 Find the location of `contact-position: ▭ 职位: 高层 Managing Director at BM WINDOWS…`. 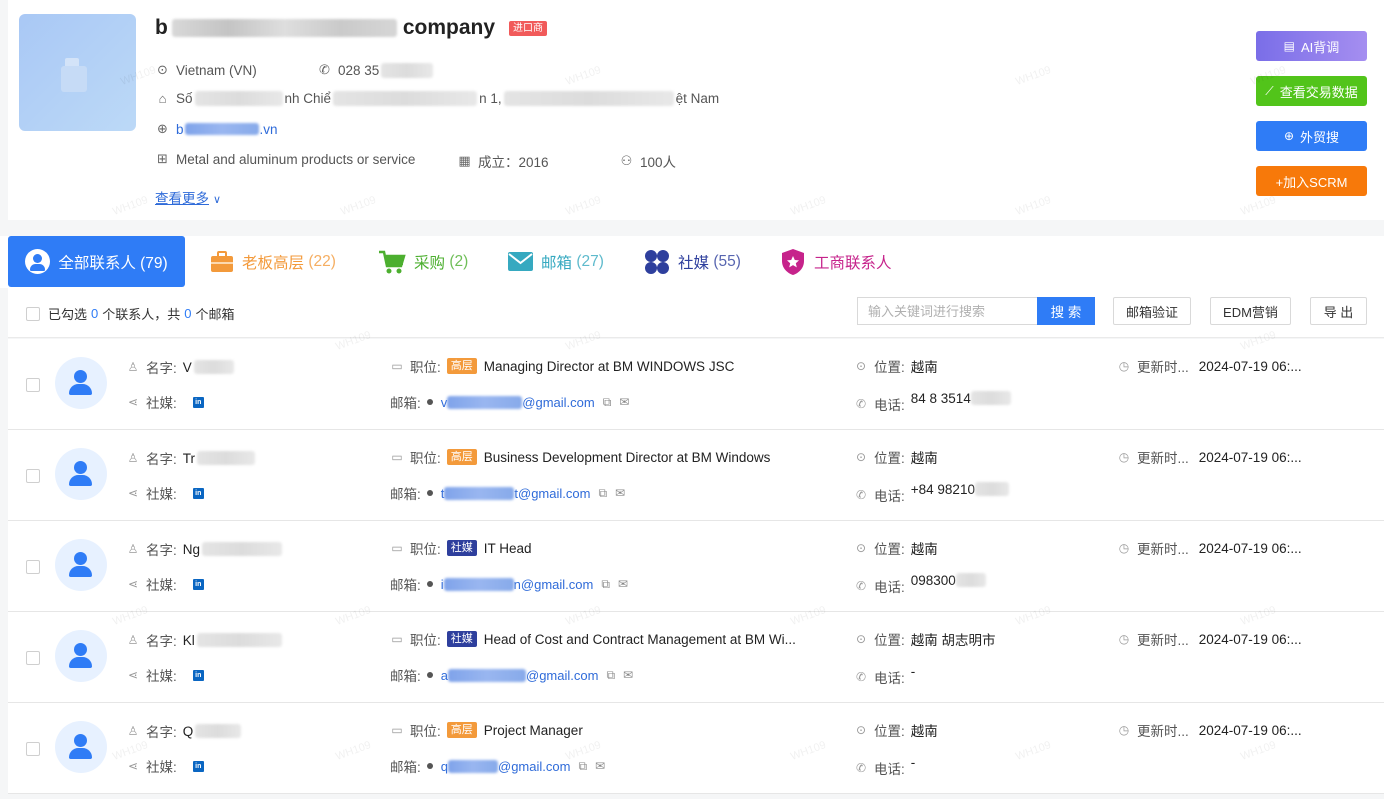

contact-position: ▭ 职位: 高层 Managing Director at BM WINDOWS… is located at coordinates (563, 366).